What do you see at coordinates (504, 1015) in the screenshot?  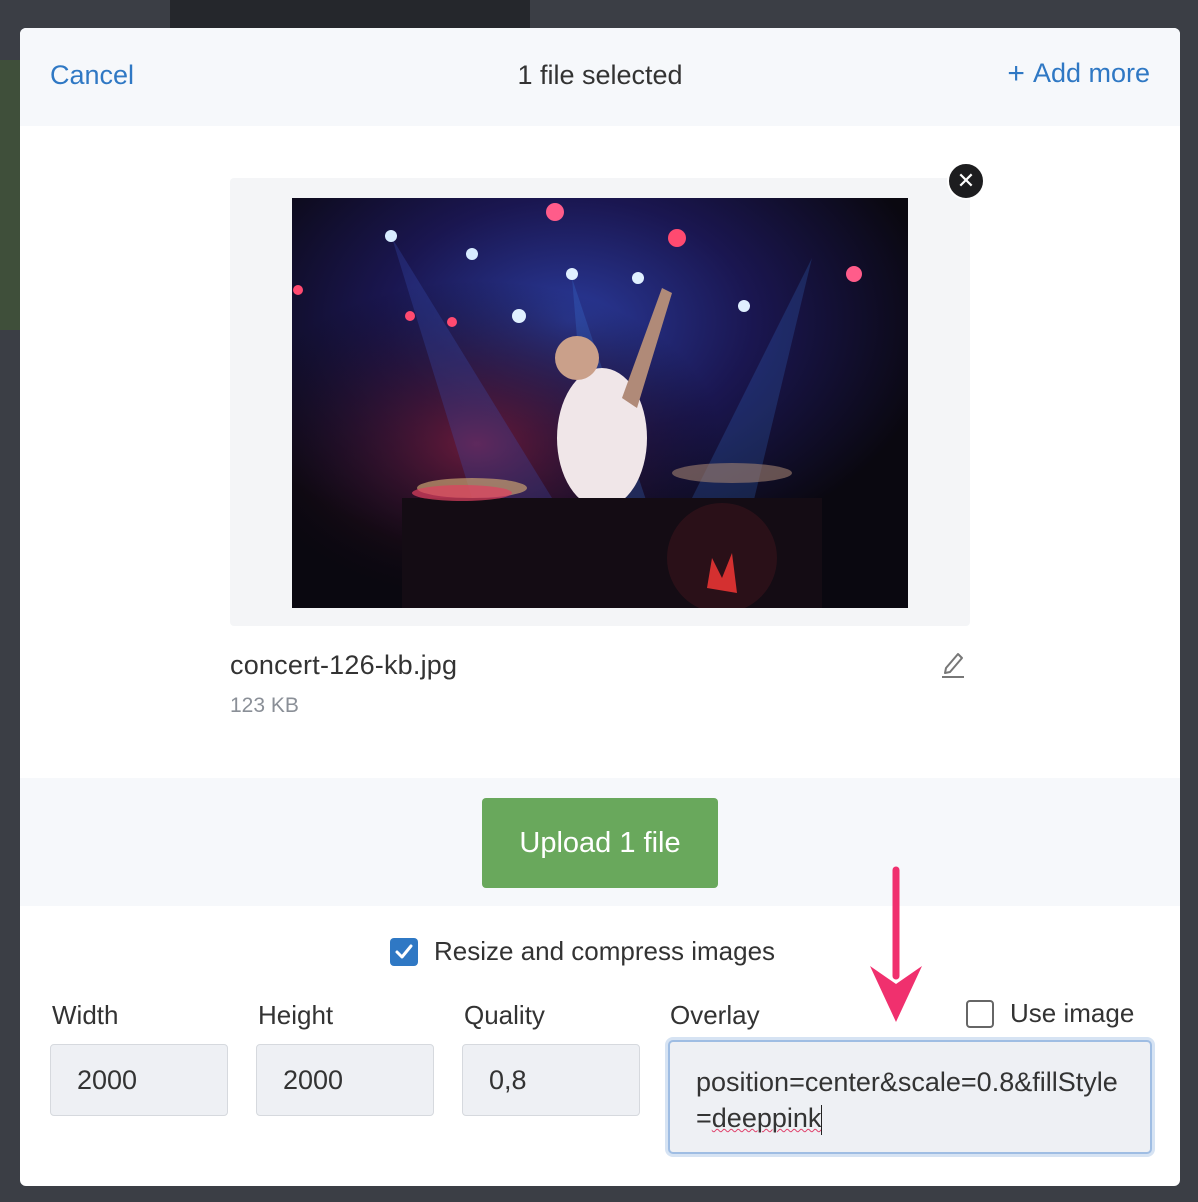 I see `quality-label: Quality` at bounding box center [504, 1015].